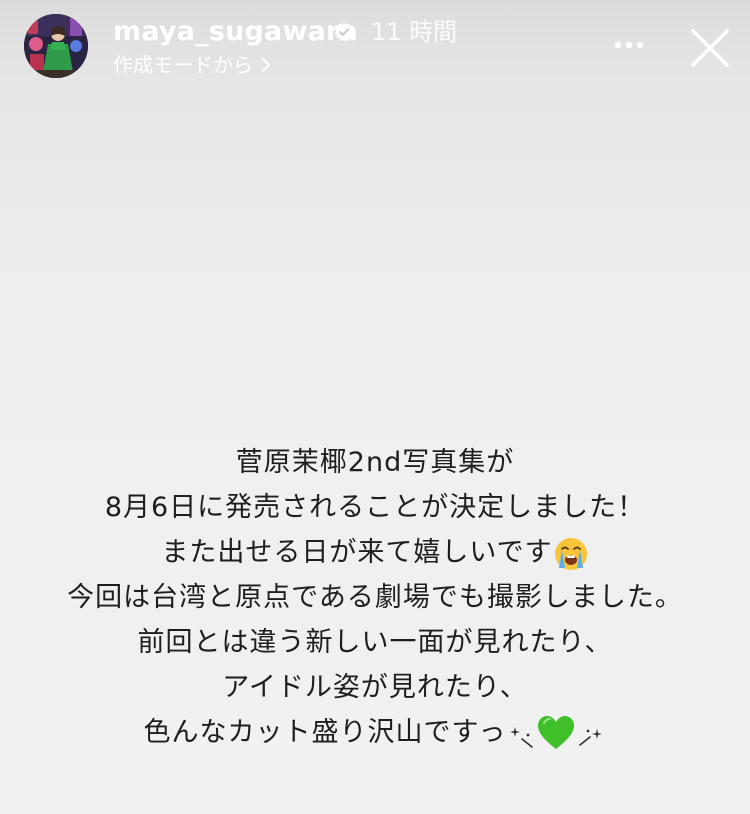  What do you see at coordinates (375, 462) in the screenshot?
I see `story-line: 菅原茉椰2nd写真集が` at bounding box center [375, 462].